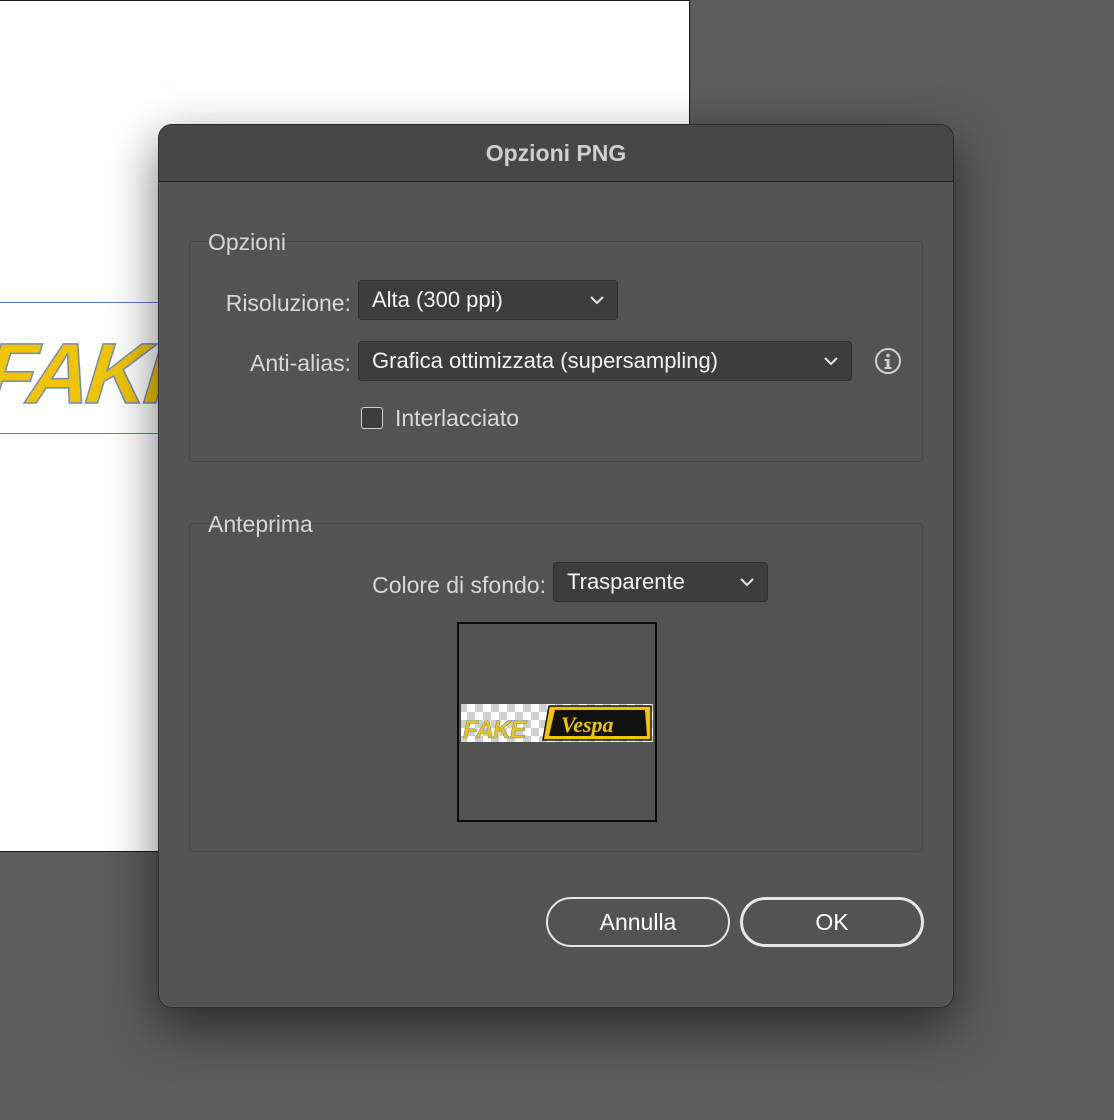  What do you see at coordinates (459, 585) in the screenshot?
I see `background-color-label: Colore di sfondo:` at bounding box center [459, 585].